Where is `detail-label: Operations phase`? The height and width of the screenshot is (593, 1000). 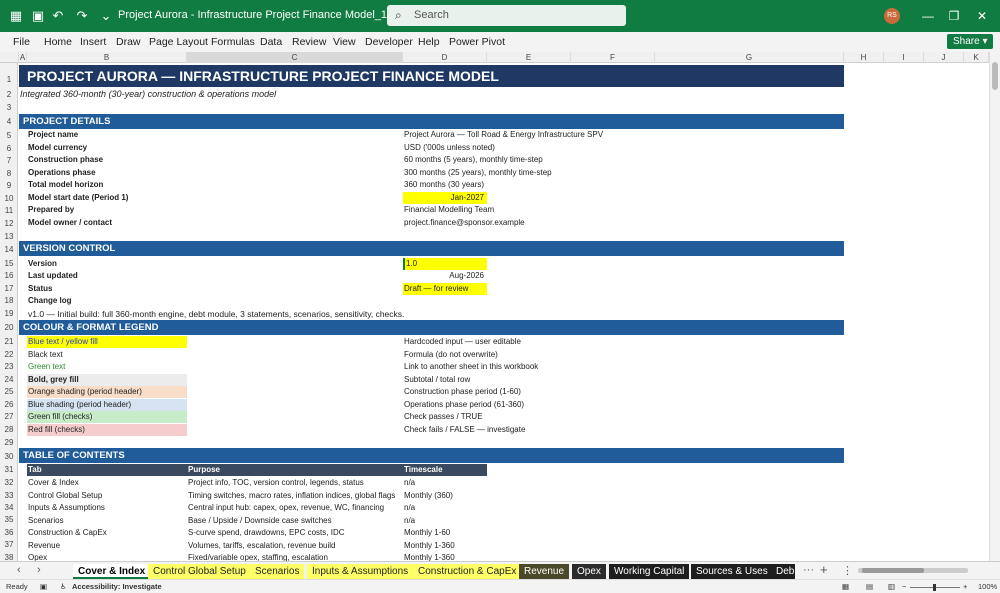 detail-label: Operations phase is located at coordinates (62, 173).